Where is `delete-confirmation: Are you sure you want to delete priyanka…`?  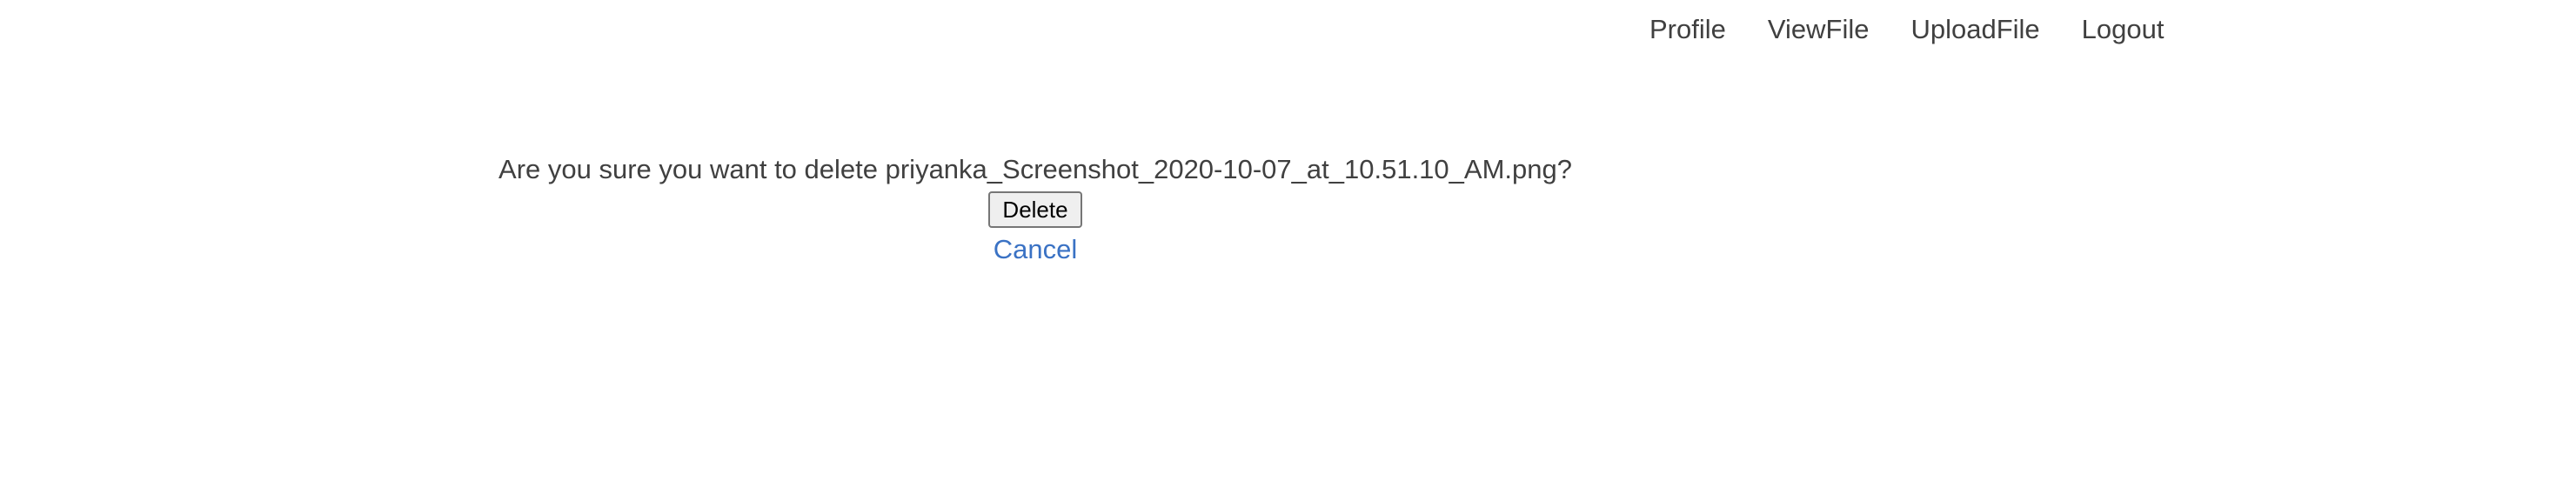 delete-confirmation: Are you sure you want to delete priyanka… is located at coordinates (1035, 209).